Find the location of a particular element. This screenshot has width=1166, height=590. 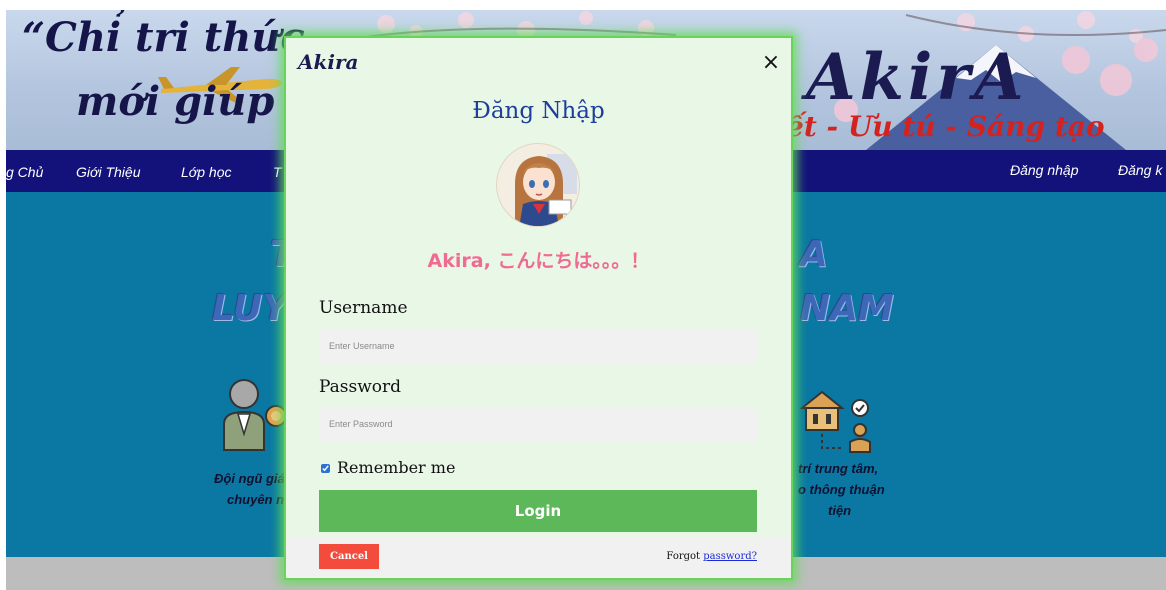

close-icon: × is located at coordinates (771, 63).